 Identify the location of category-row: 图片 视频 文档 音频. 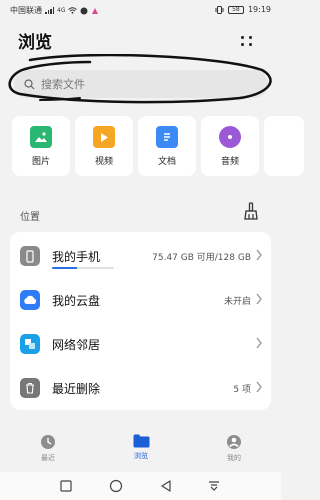
(152, 149).